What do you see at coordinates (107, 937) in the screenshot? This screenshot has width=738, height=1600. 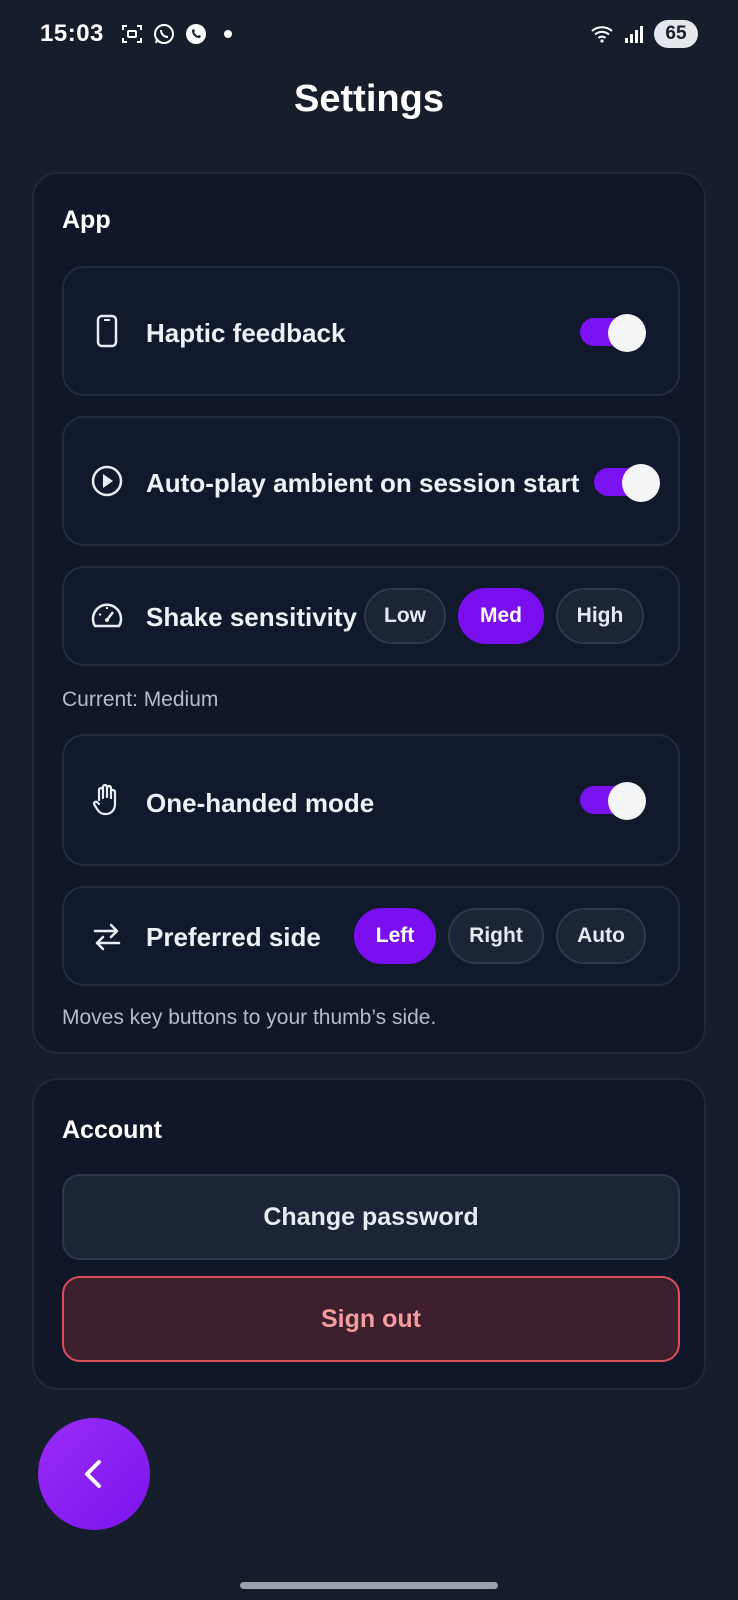 I see `swap-arrows-icon` at bounding box center [107, 937].